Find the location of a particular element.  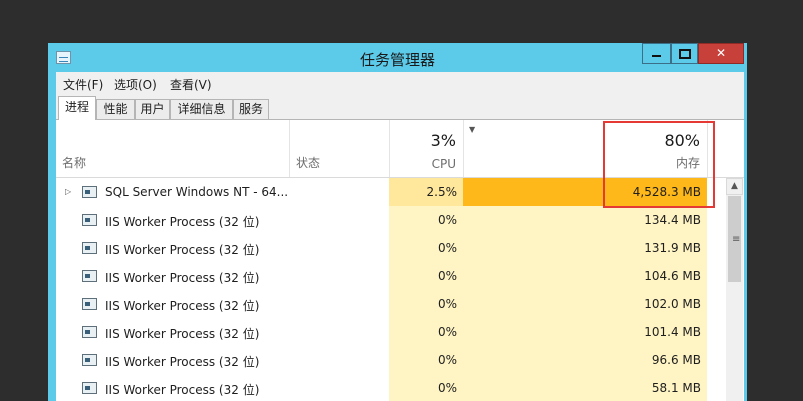

scroll-up-icon: ▲ is located at coordinates (734, 186).